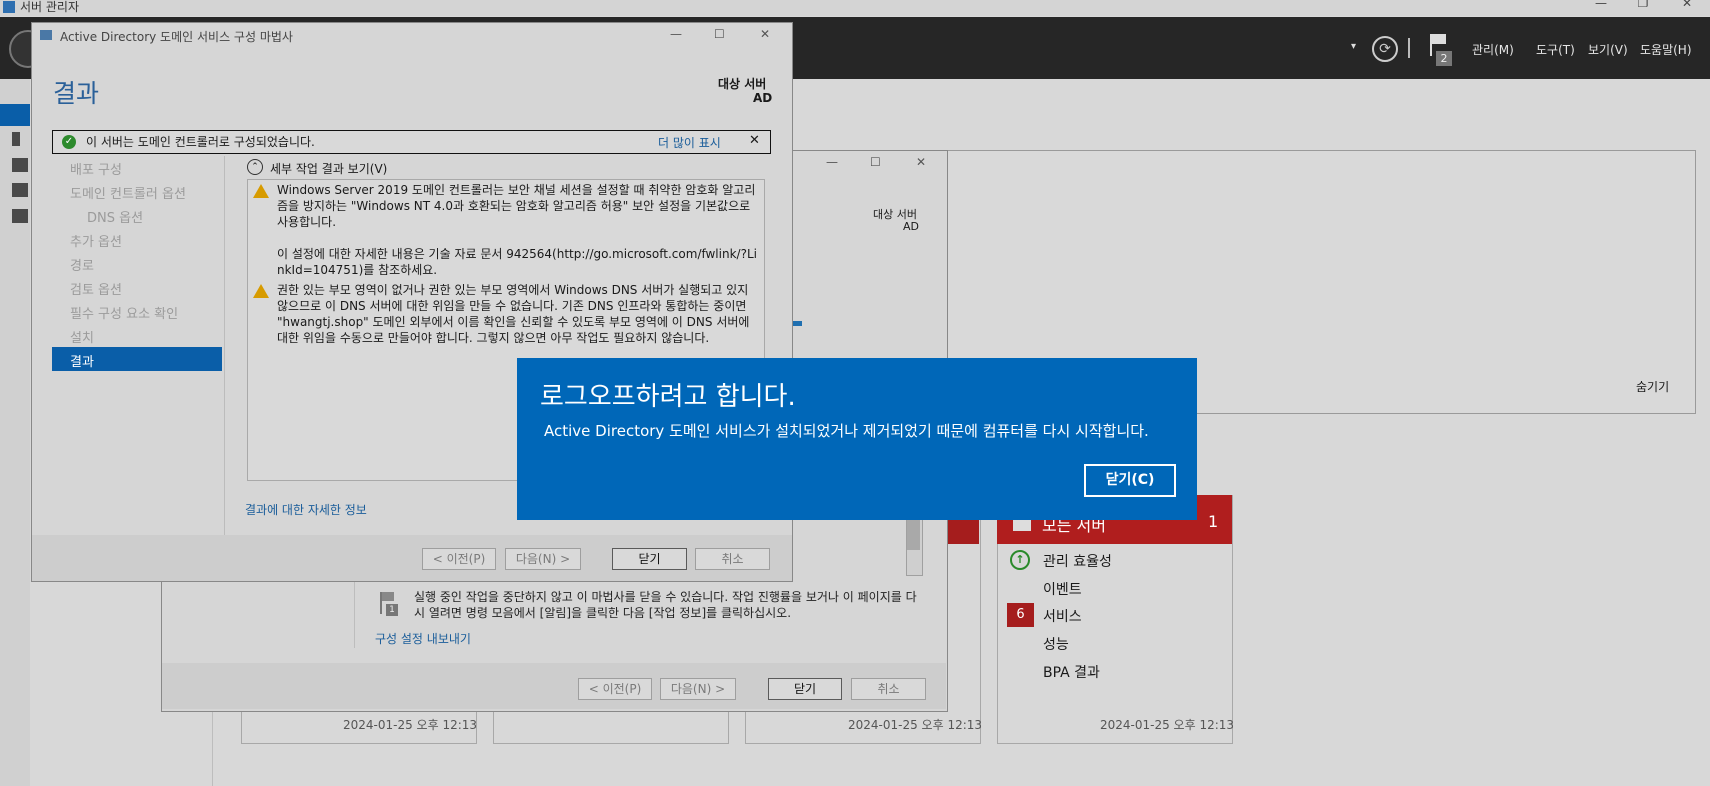 The height and width of the screenshot is (786, 1710). I want to click on bg-wizard-maximize-icon: ☐, so click(875, 162).